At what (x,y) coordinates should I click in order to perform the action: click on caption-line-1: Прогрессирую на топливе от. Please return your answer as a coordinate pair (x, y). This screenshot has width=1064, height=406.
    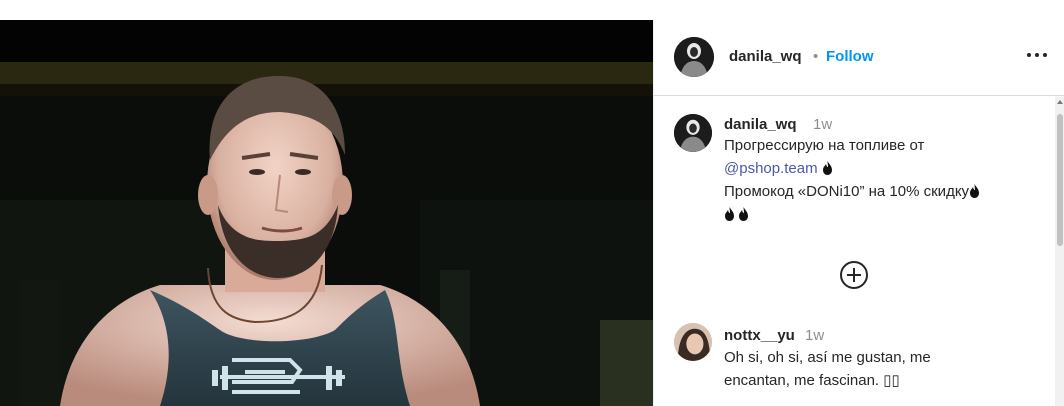
    Looking at the image, I should click on (824, 145).